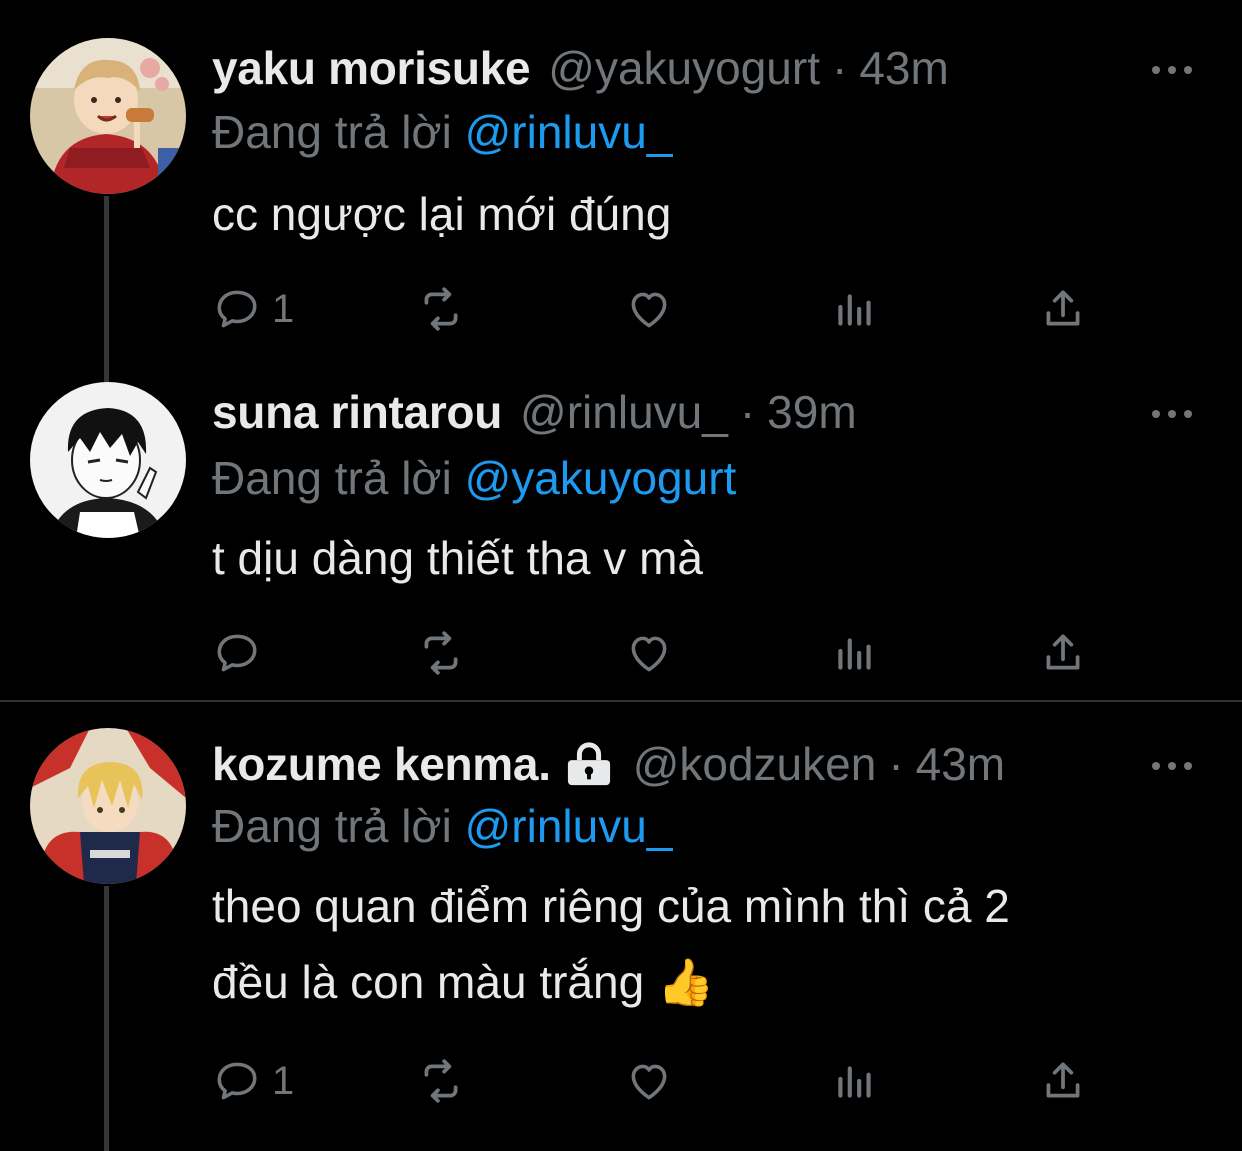 This screenshot has width=1242, height=1151. What do you see at coordinates (442, 214) in the screenshot?
I see `tweet-text: cc ngược lại mới đúng` at bounding box center [442, 214].